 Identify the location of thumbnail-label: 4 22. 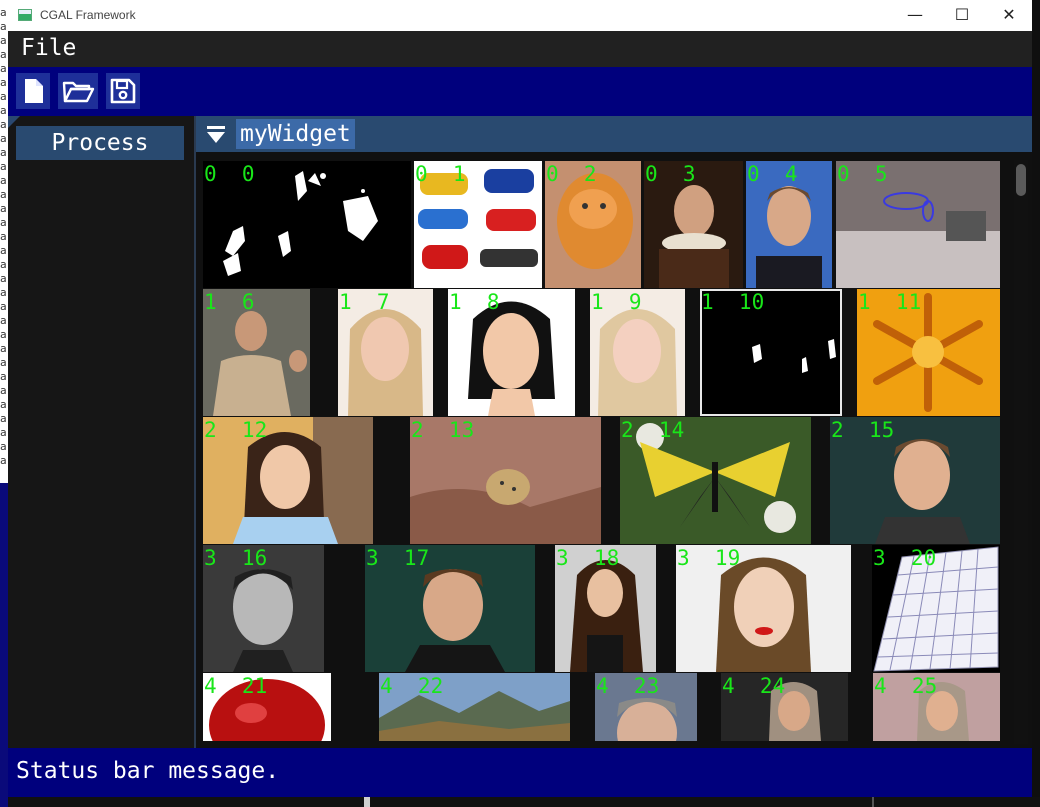
(412, 686).